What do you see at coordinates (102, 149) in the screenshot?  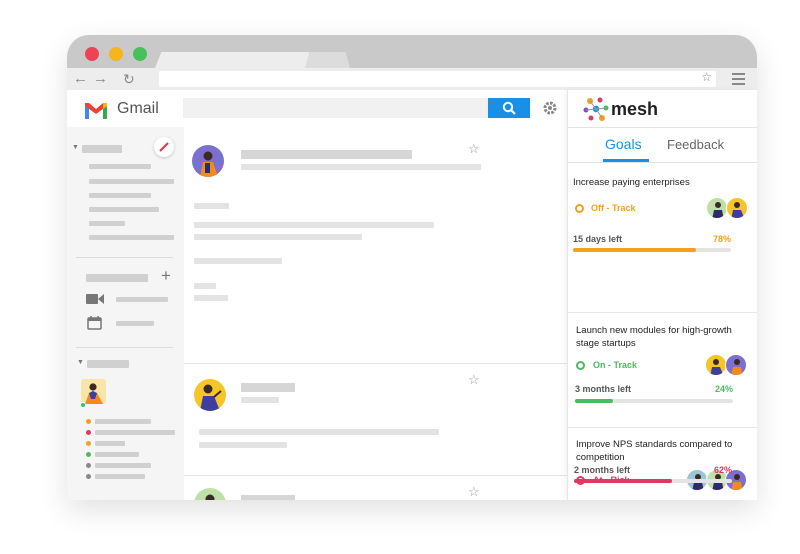 I see `sidebar-section-header` at bounding box center [102, 149].